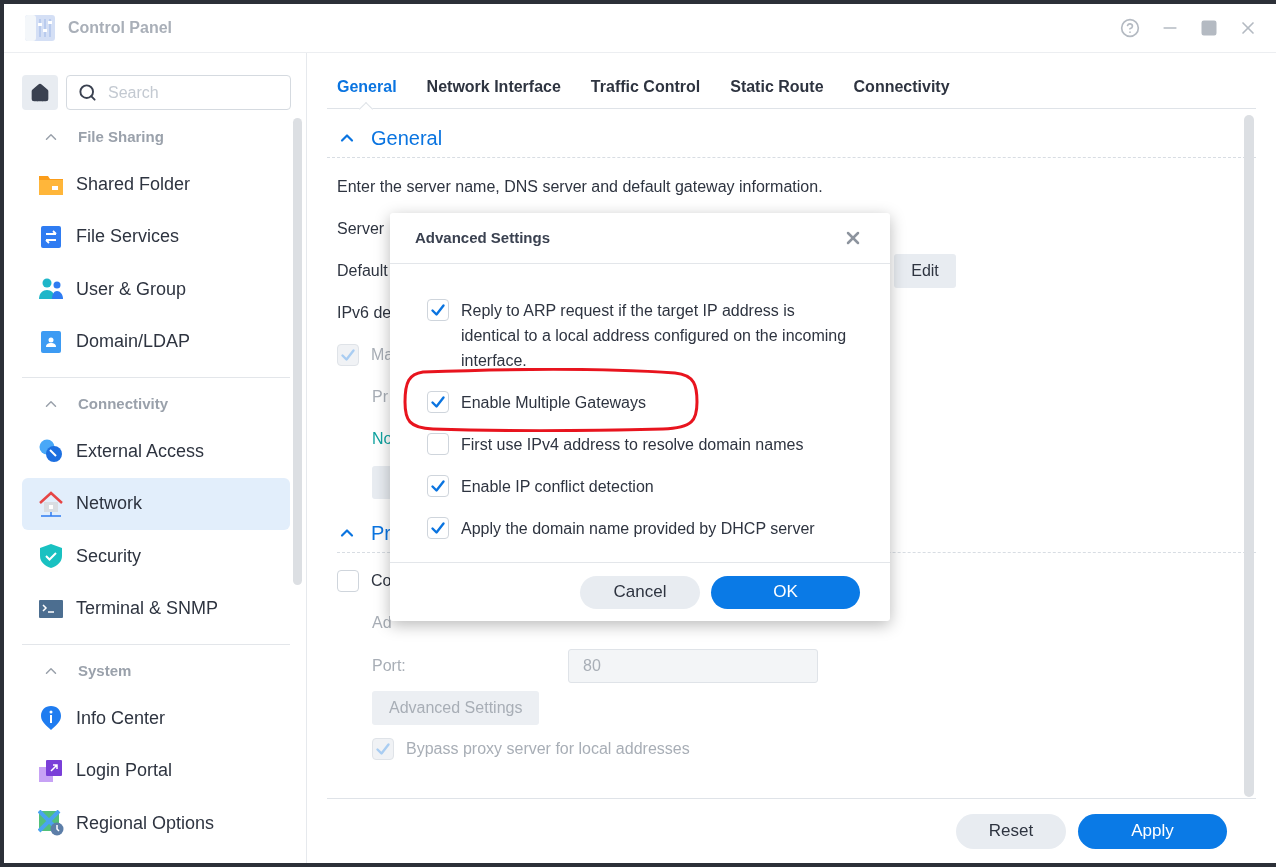 This screenshot has width=1276, height=867. Describe the element at coordinates (382, 623) in the screenshot. I see `field-label: Ad` at that location.